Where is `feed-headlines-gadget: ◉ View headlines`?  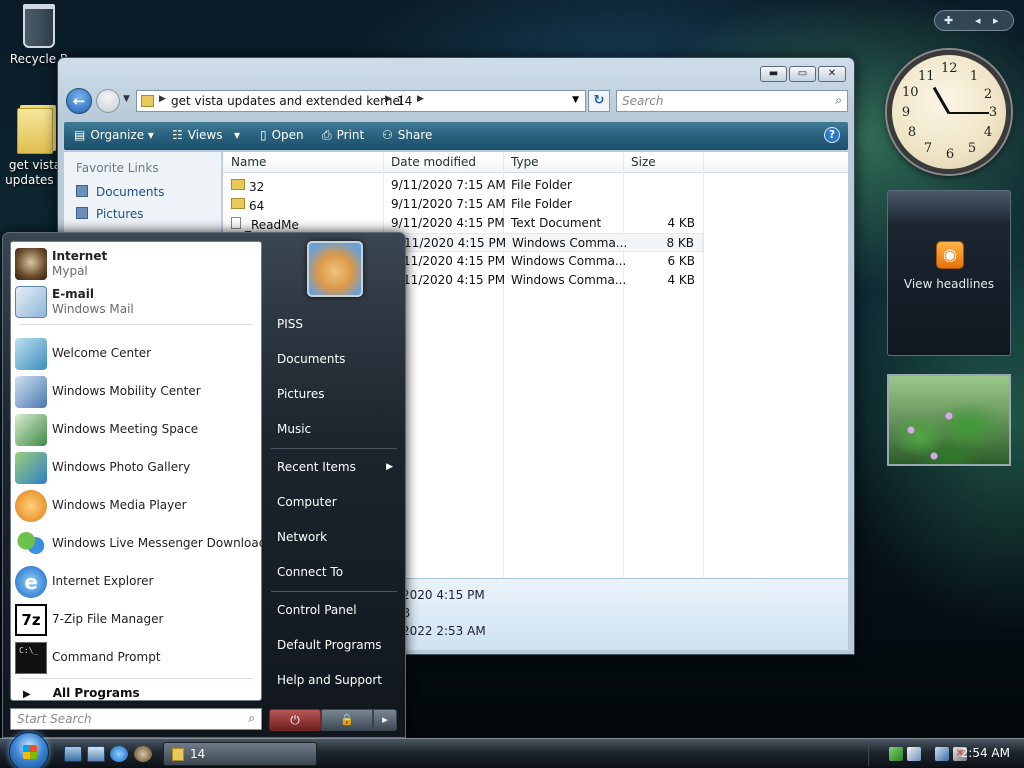
feed-headlines-gadget: ◉ View headlines is located at coordinates (949, 273).